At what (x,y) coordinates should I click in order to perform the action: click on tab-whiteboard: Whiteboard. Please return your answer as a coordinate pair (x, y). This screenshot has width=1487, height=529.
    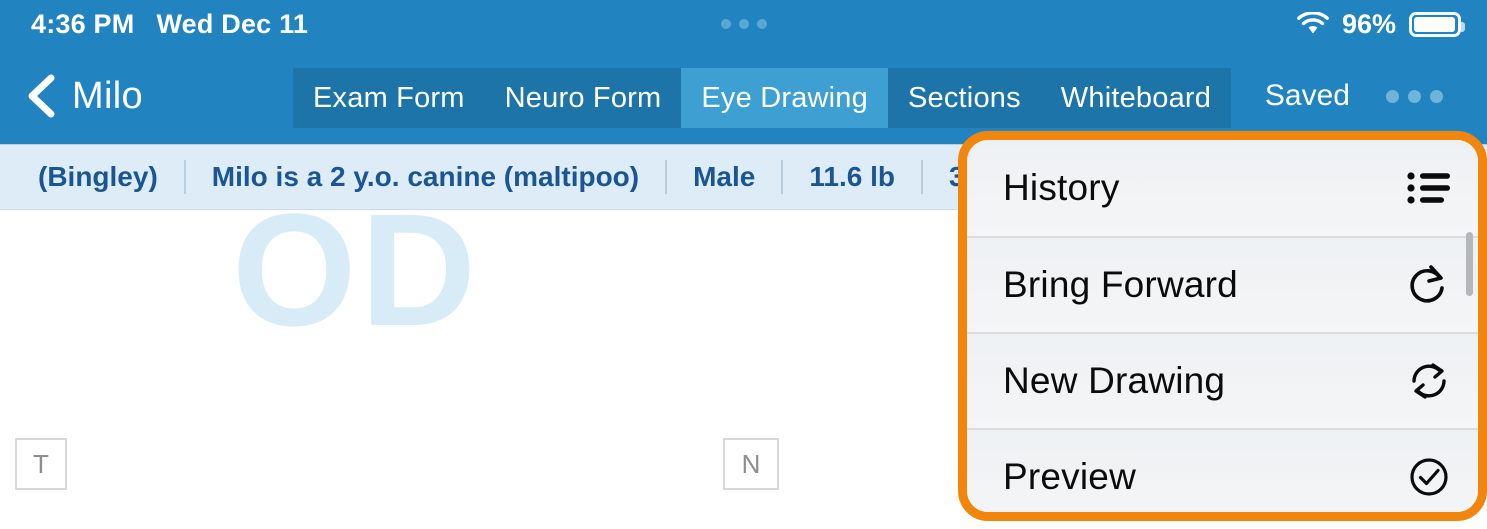
    Looking at the image, I should click on (1136, 98).